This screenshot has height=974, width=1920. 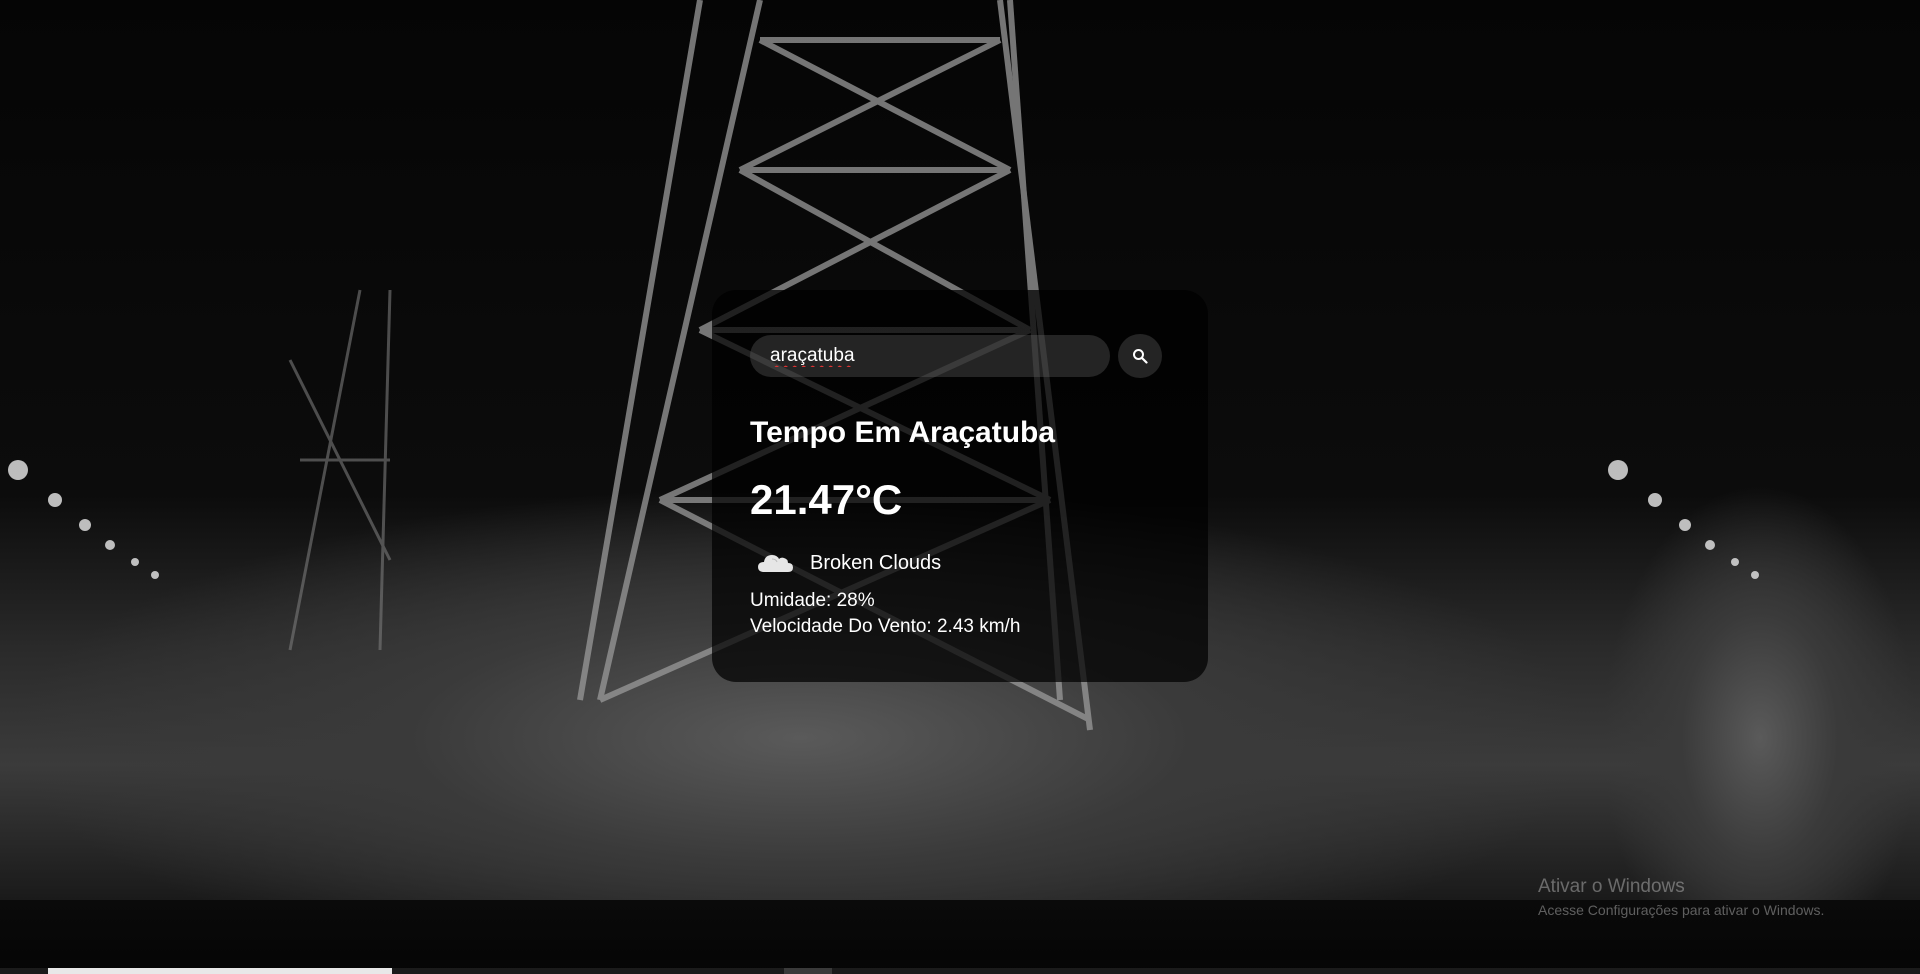 What do you see at coordinates (1683, 519) in the screenshot?
I see `streetlights-image` at bounding box center [1683, 519].